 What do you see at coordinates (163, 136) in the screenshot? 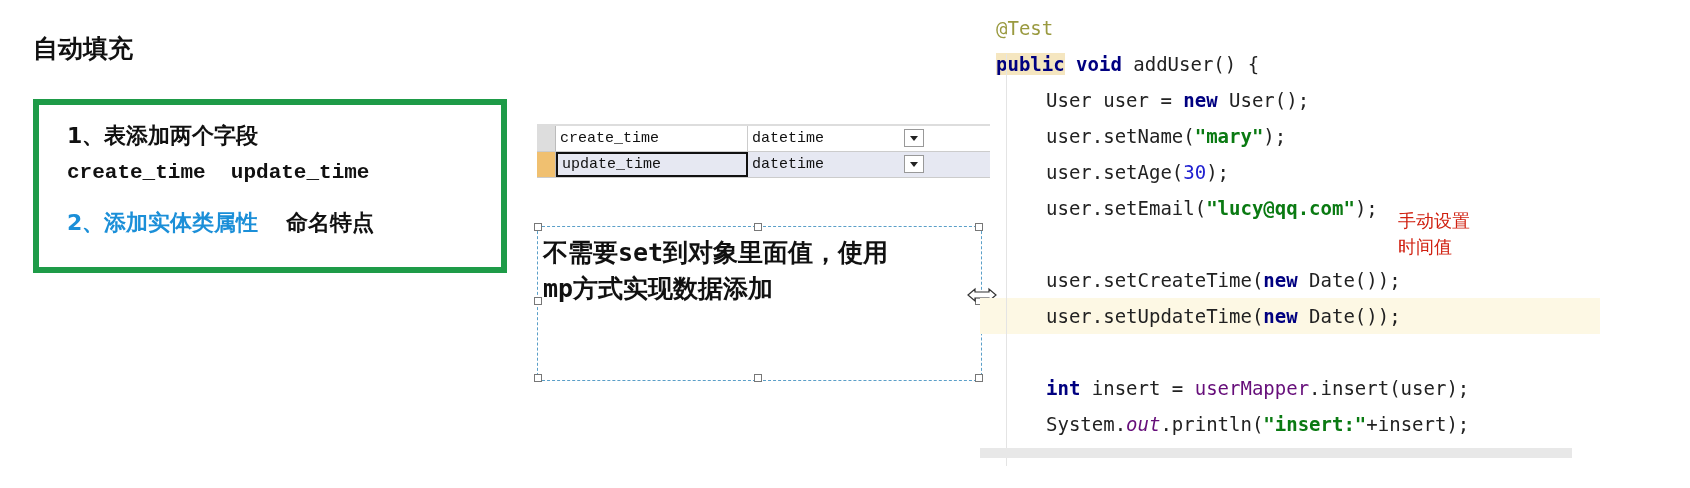
I see `note-text: 1、表添加两个字段` at bounding box center [163, 136].